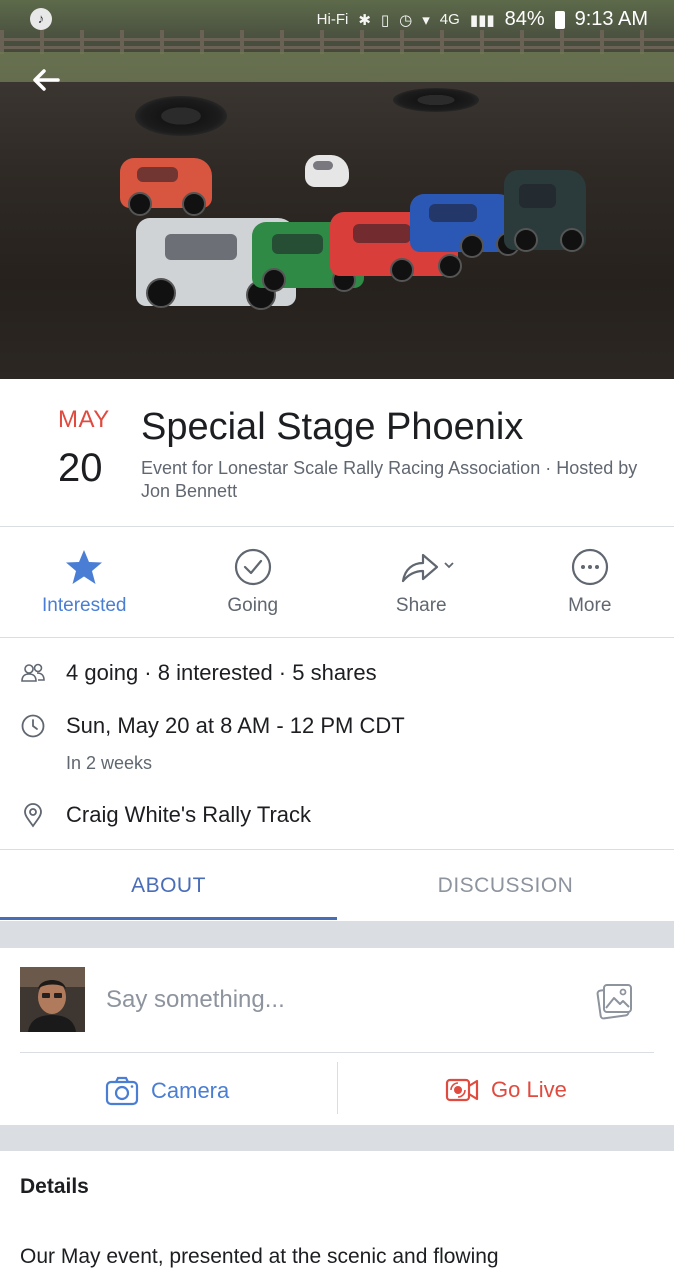 This screenshot has width=674, height=1279. I want to click on interested-button: Interested, so click(84, 582).